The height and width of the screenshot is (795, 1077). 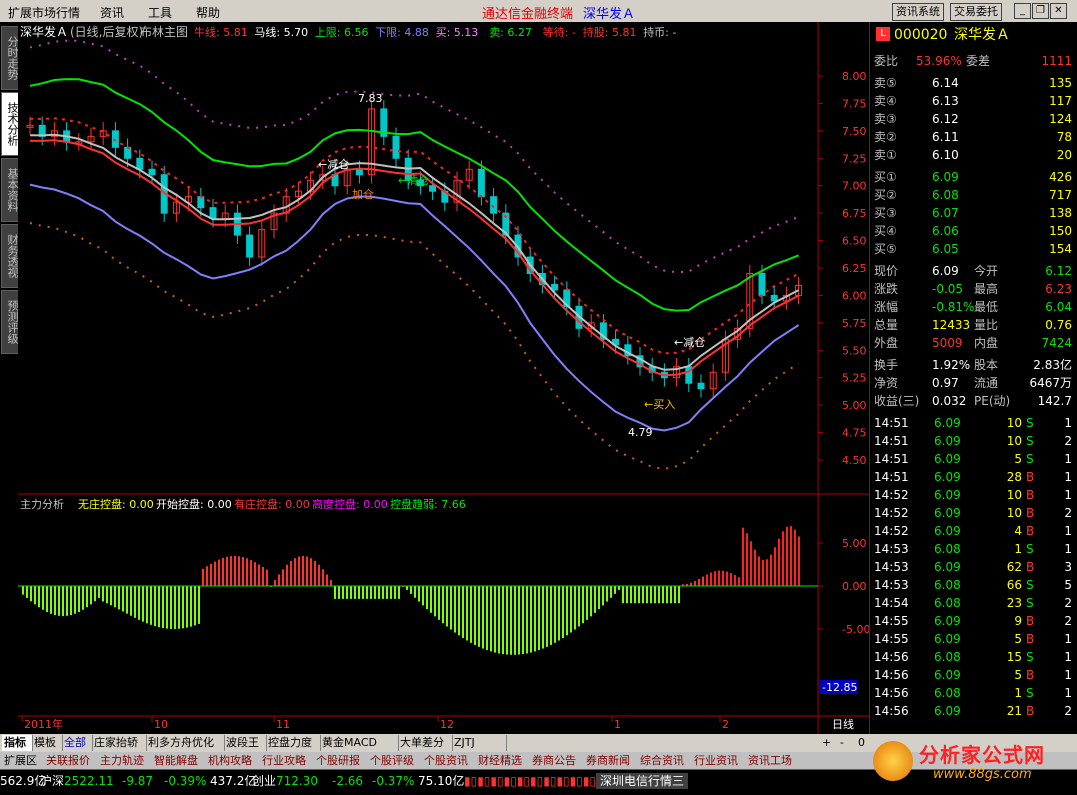 What do you see at coordinates (528, 14) in the screenshot?
I see `brand-name: 通达信金融终端` at bounding box center [528, 14].